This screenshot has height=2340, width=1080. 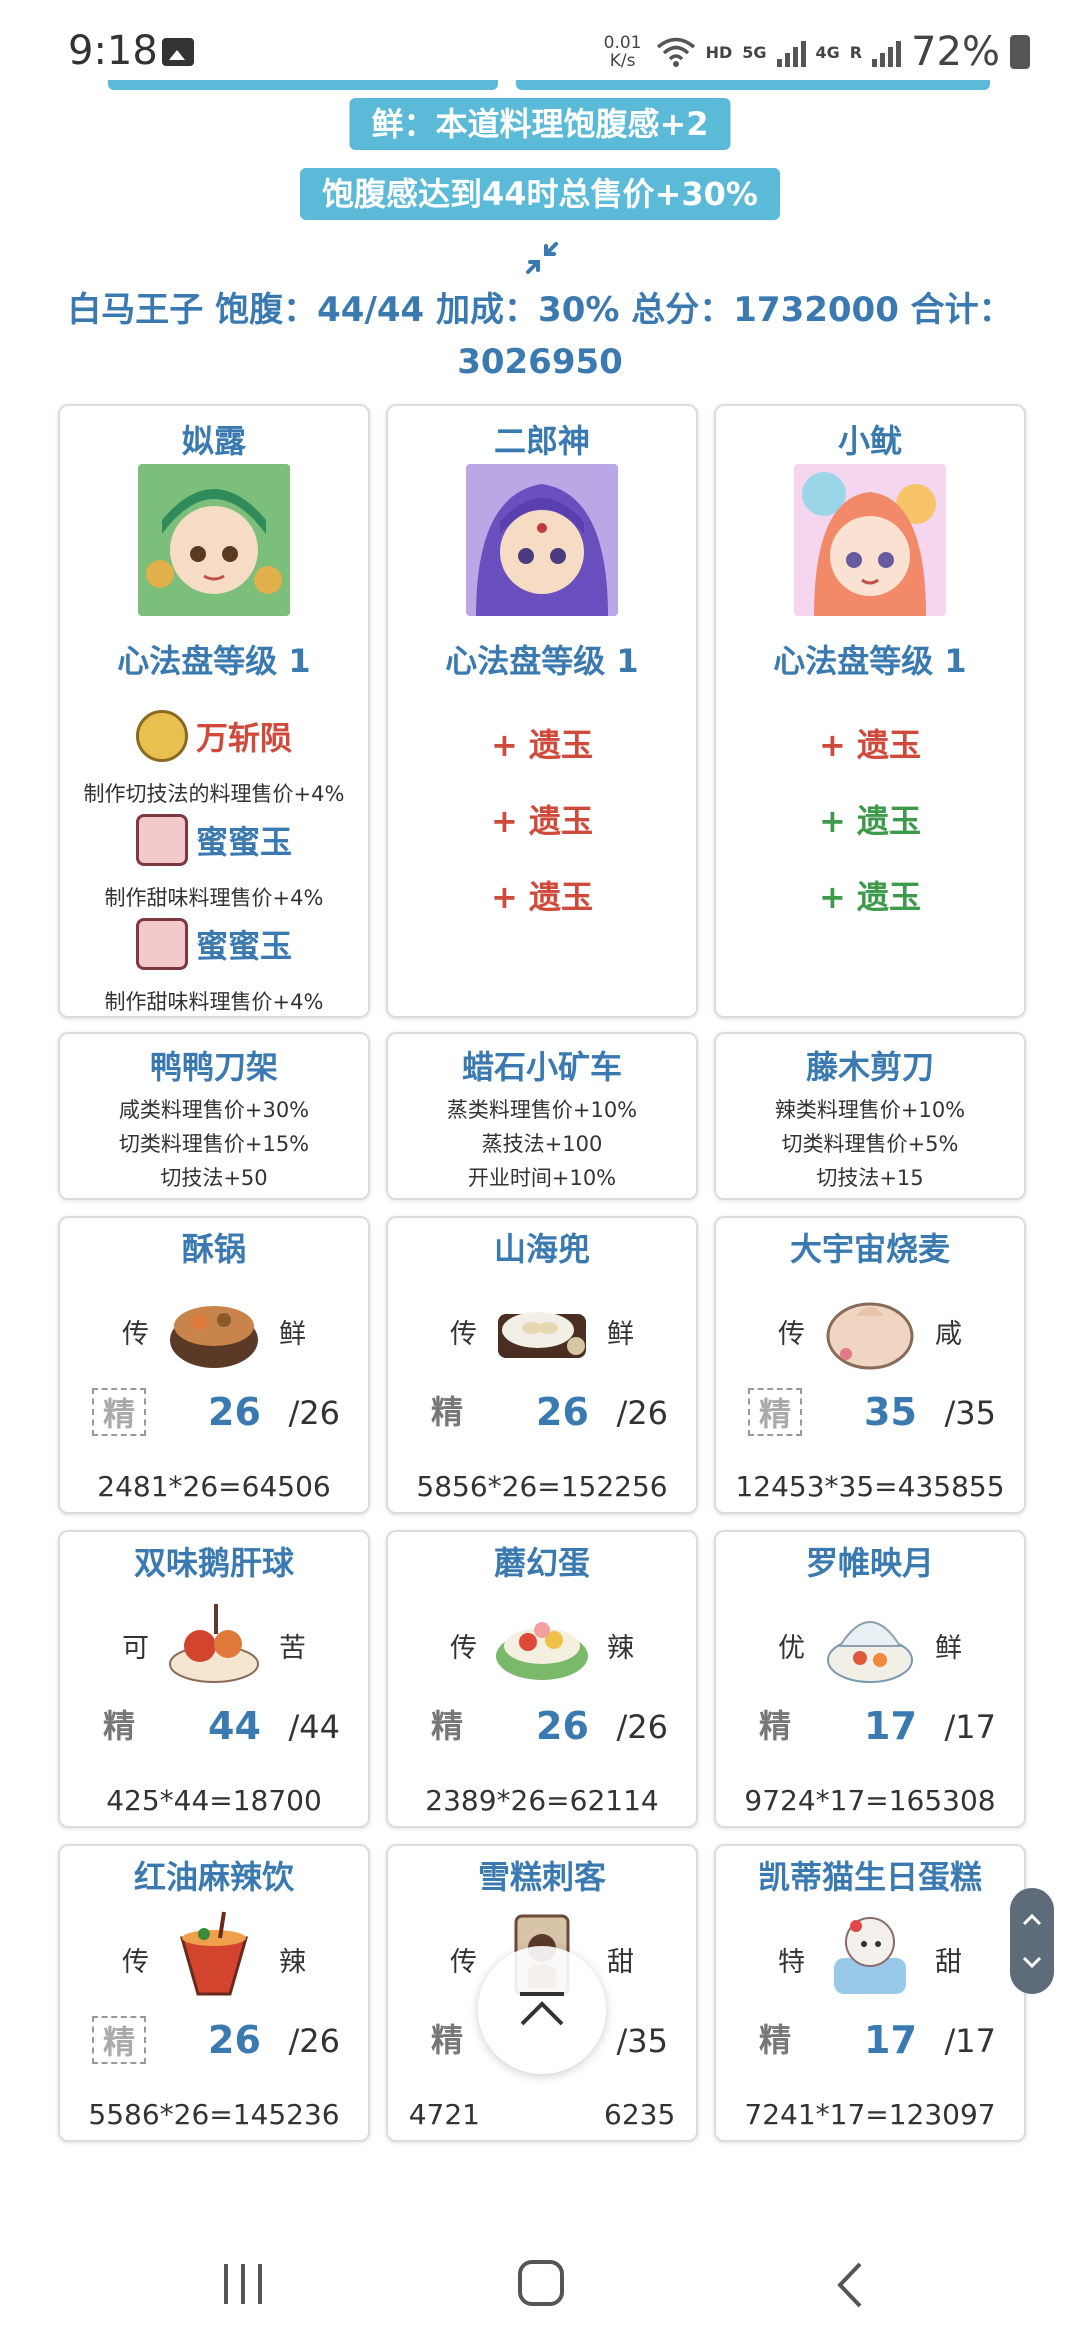 I want to click on dish-calc: 425*44=18700, so click(x=214, y=1800).